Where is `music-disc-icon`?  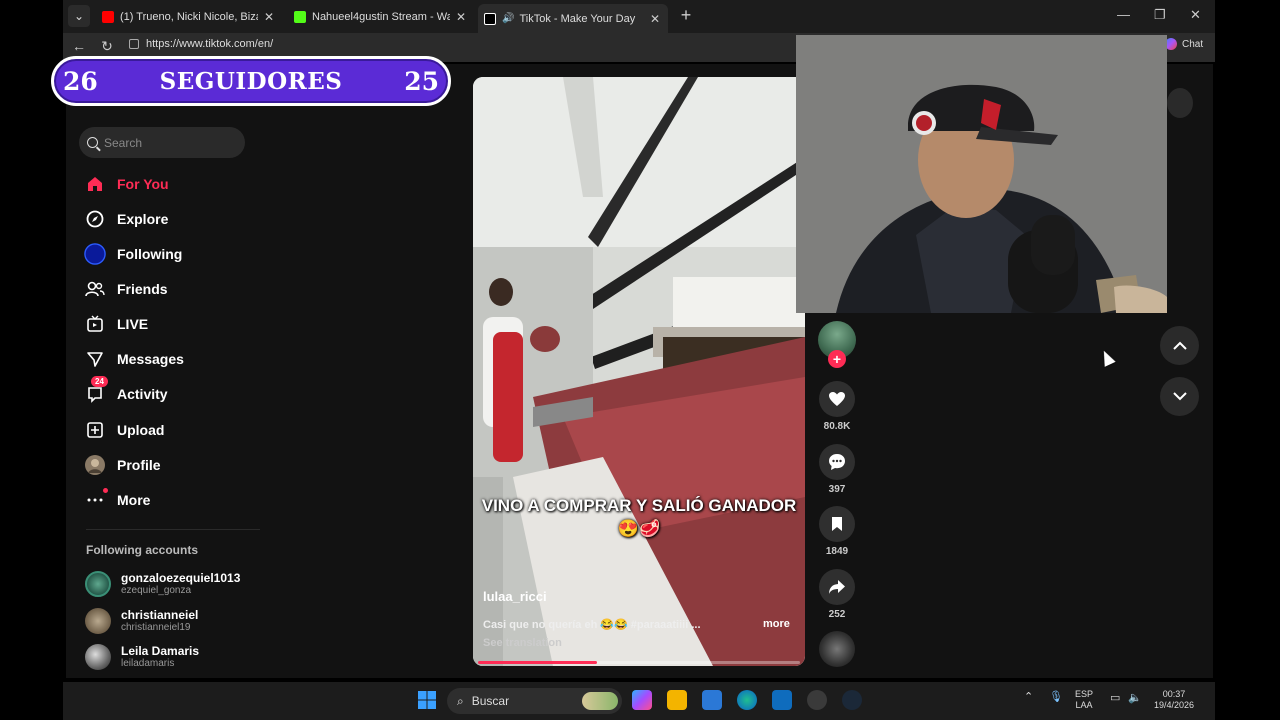
music-disc-icon is located at coordinates (837, 649).